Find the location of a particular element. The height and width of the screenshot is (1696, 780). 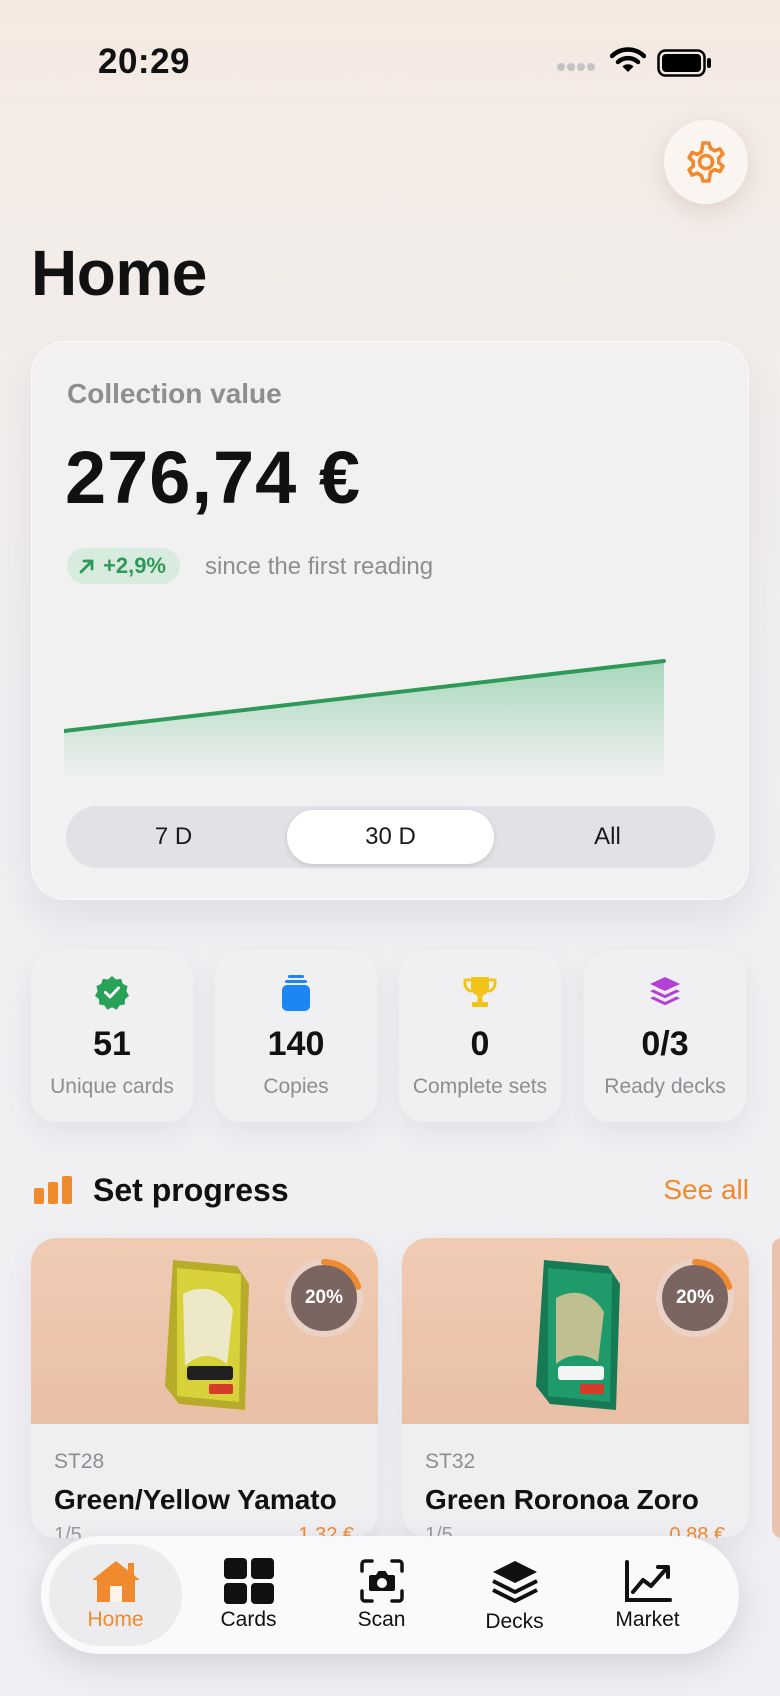

stat-copies: 140 Copies is located at coordinates (296, 1036).